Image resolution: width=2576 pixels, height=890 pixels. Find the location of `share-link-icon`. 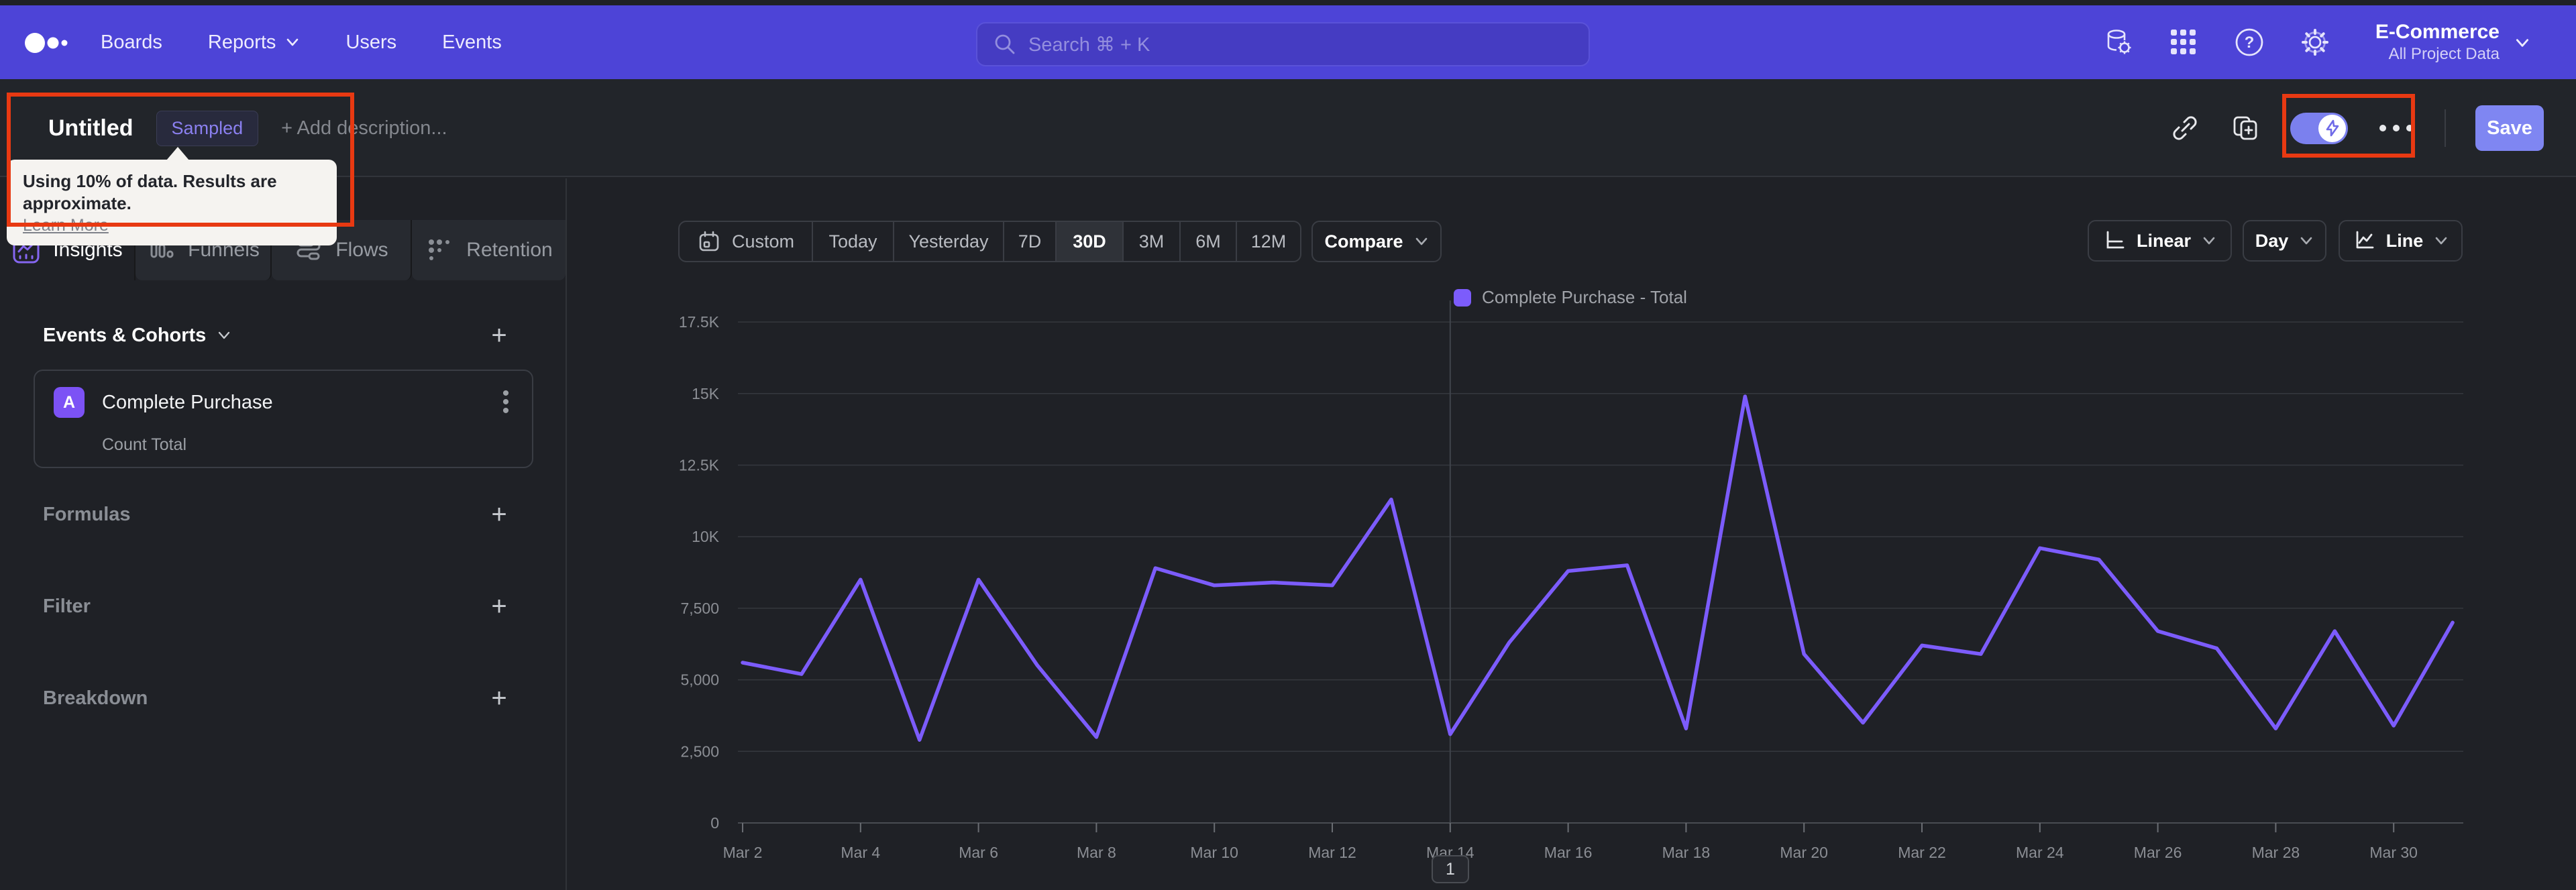

share-link-icon is located at coordinates (2184, 128).